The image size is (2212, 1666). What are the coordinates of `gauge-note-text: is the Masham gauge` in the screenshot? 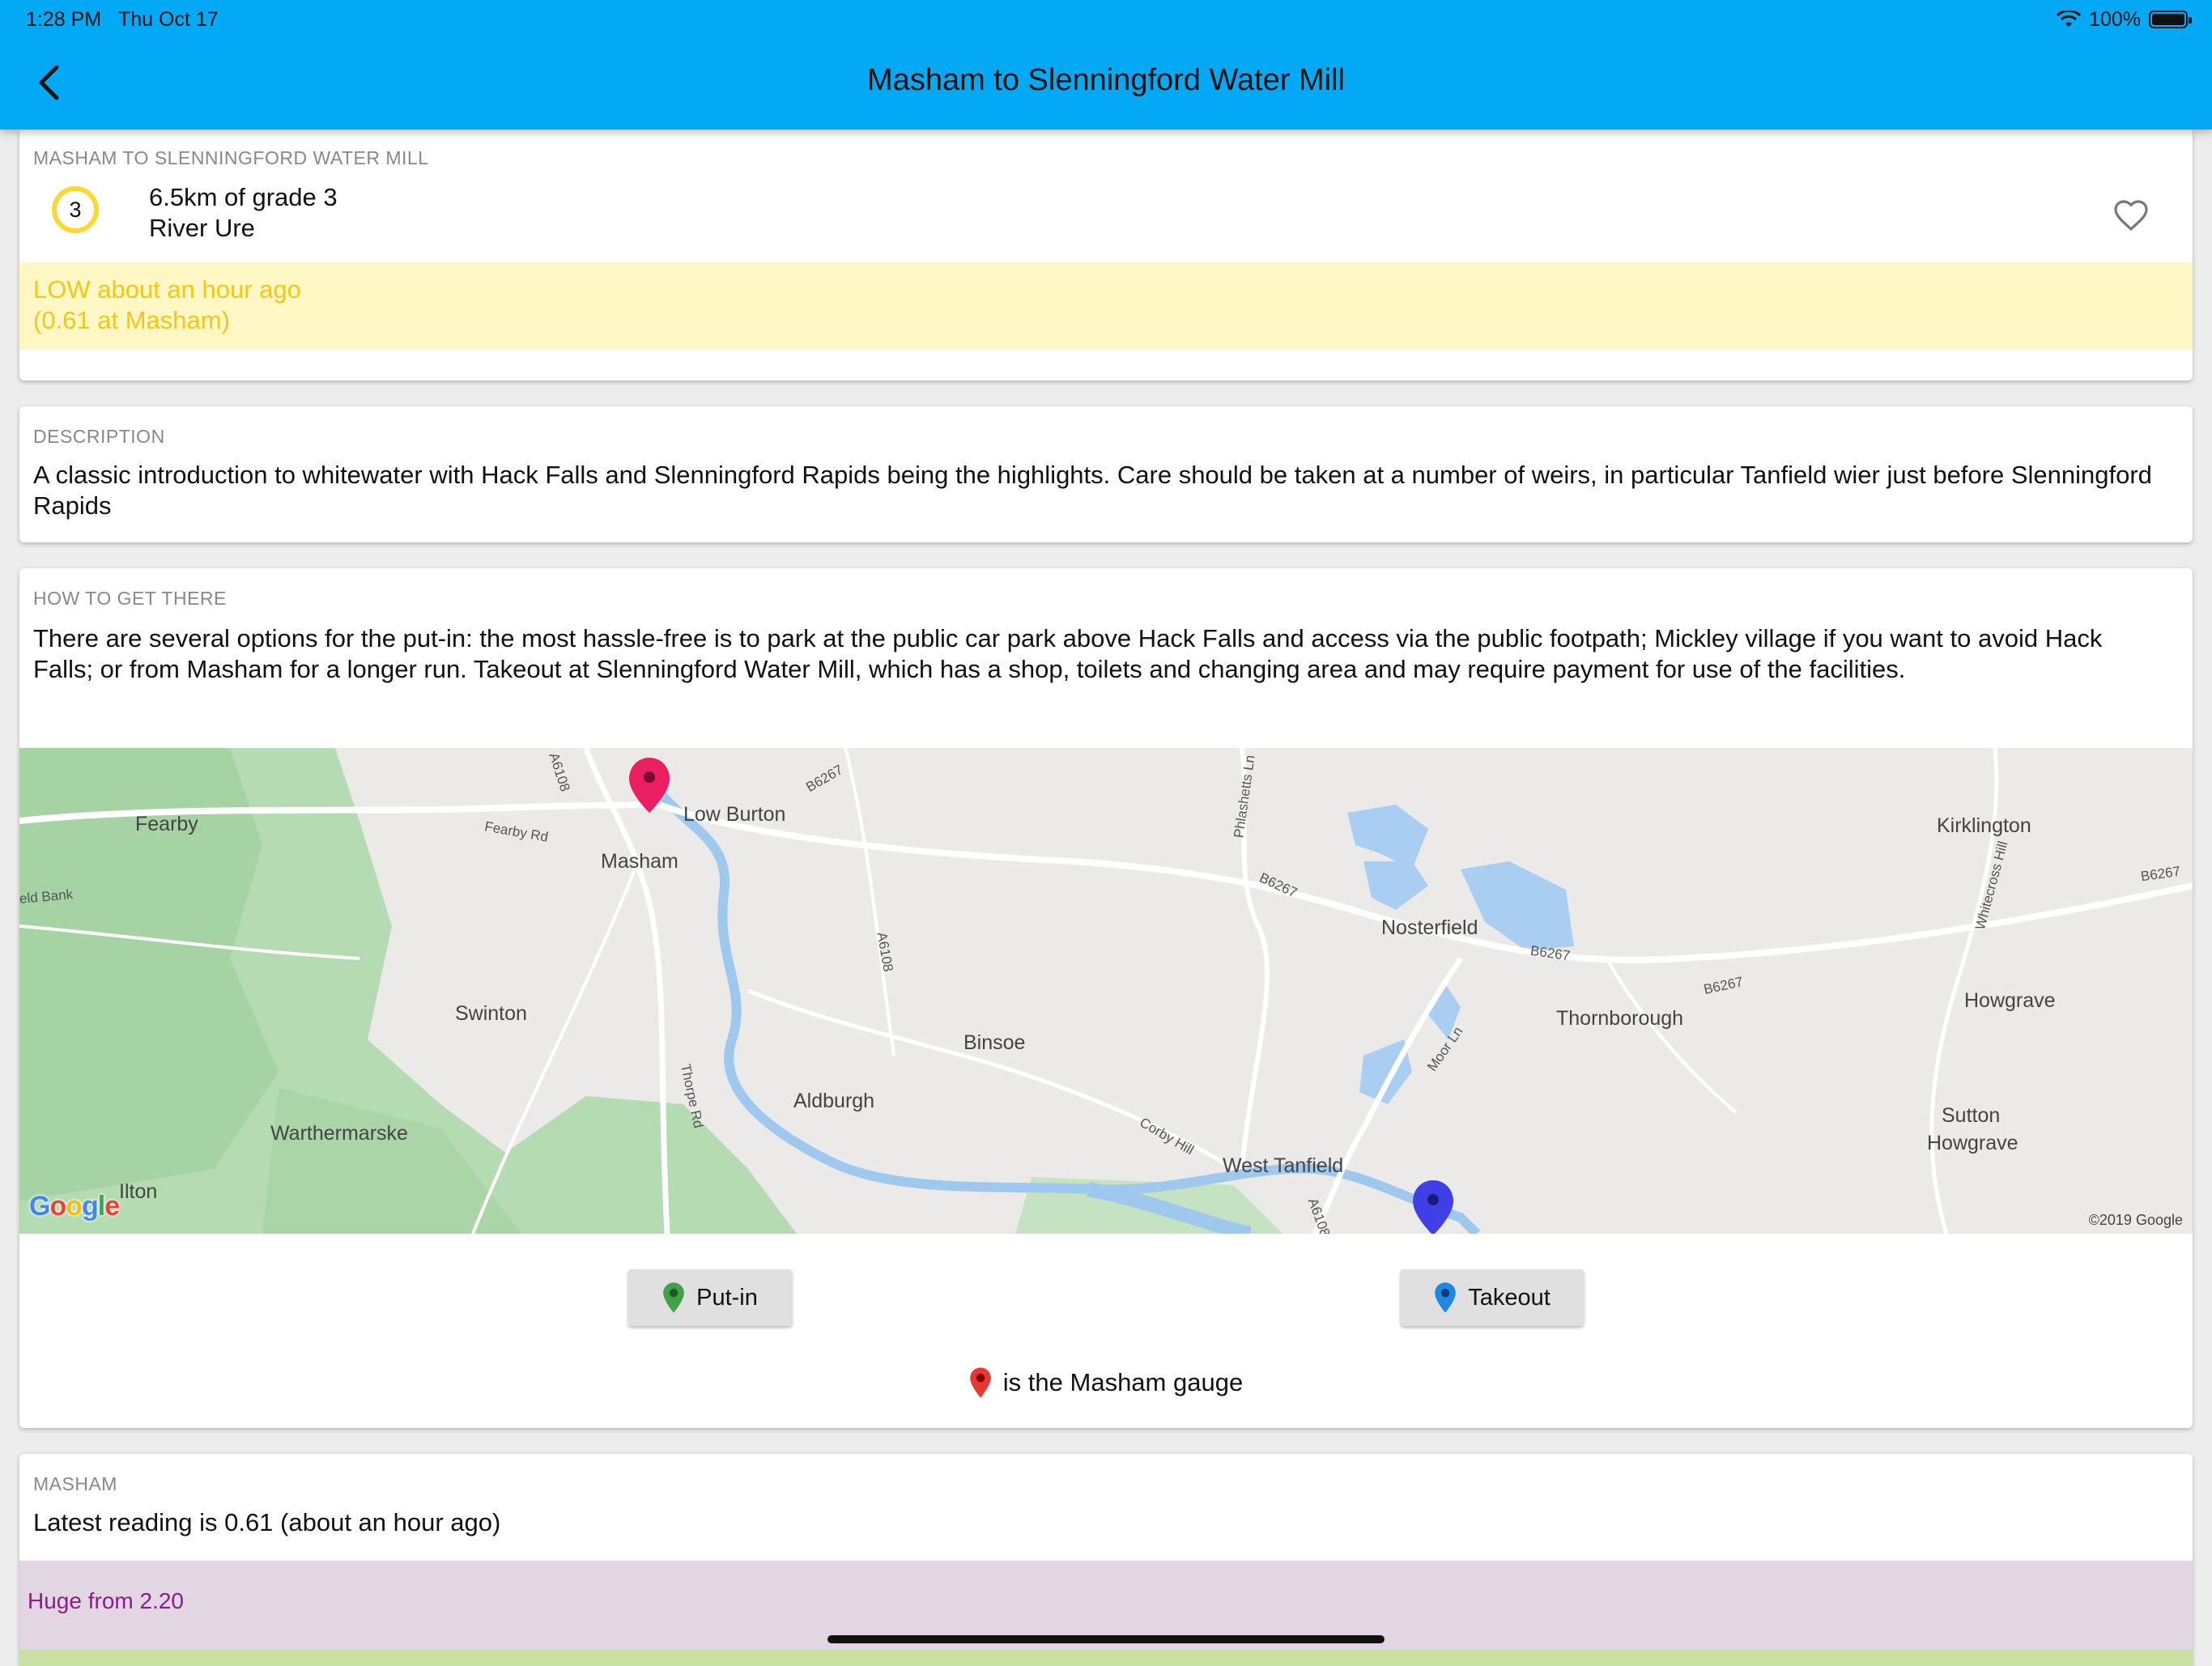 It's located at (1123, 1382).